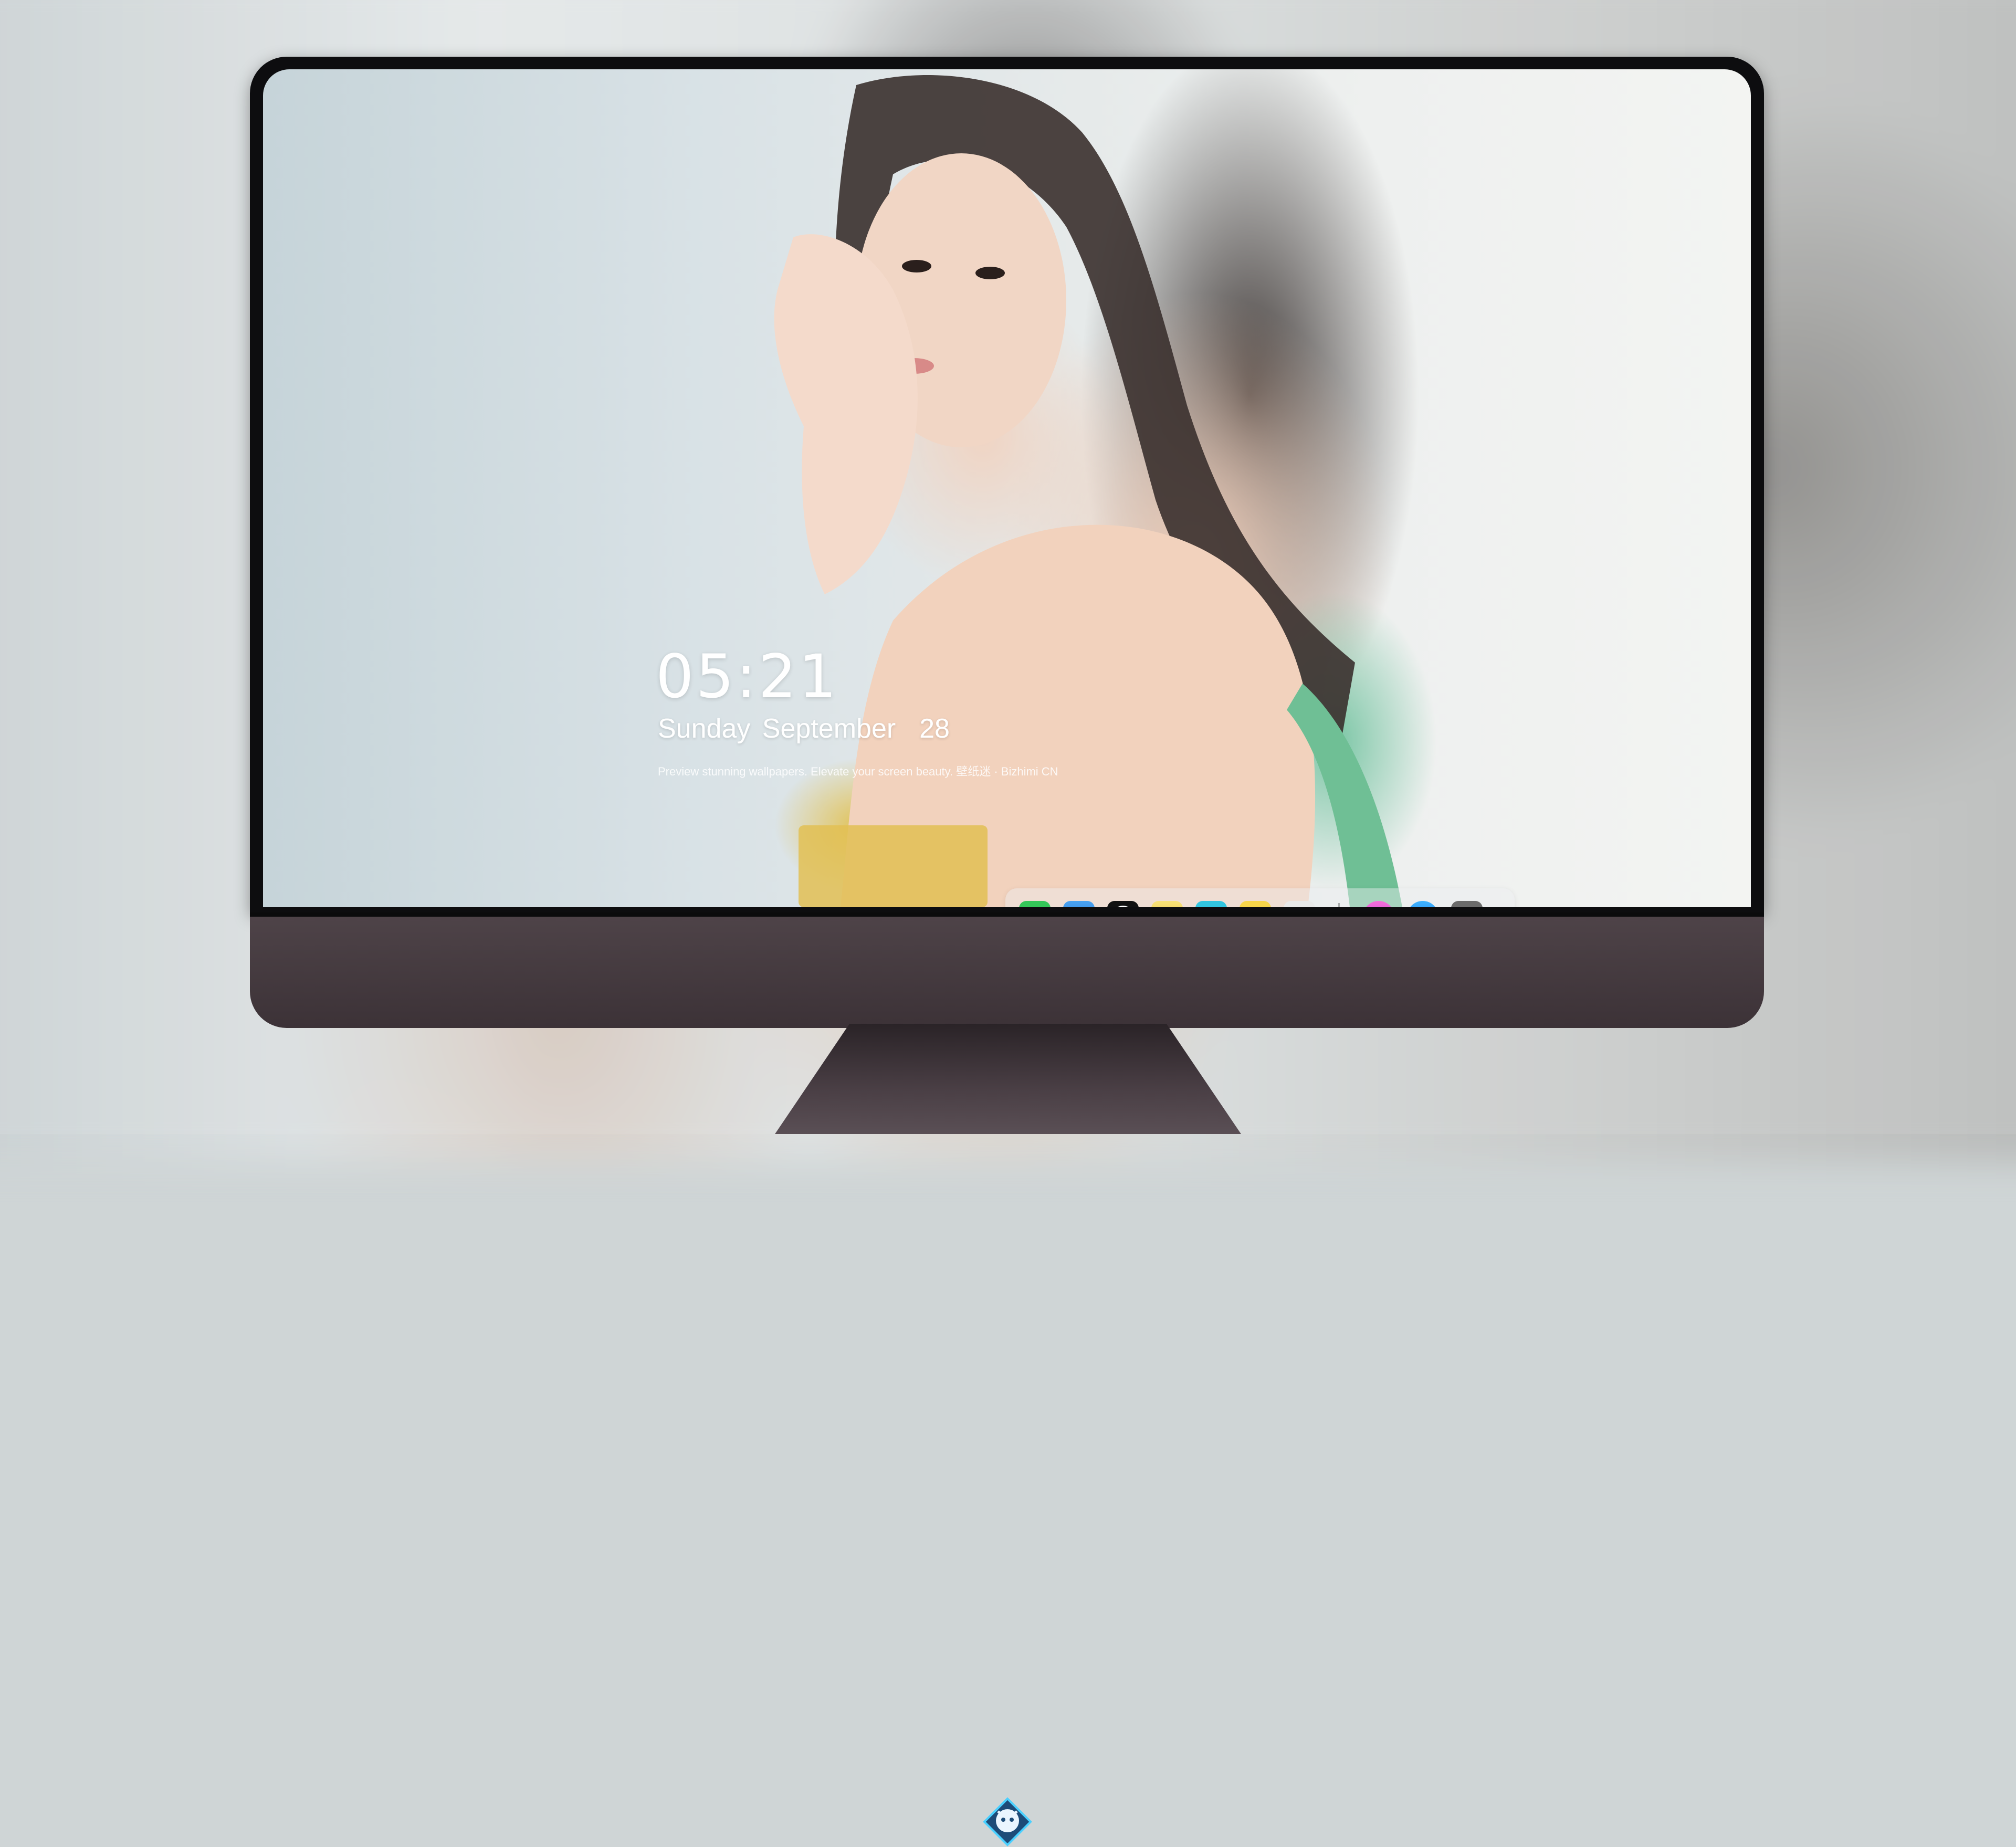 The height and width of the screenshot is (1847, 2016). What do you see at coordinates (1008, 1079) in the screenshot?
I see `monitor-stand` at bounding box center [1008, 1079].